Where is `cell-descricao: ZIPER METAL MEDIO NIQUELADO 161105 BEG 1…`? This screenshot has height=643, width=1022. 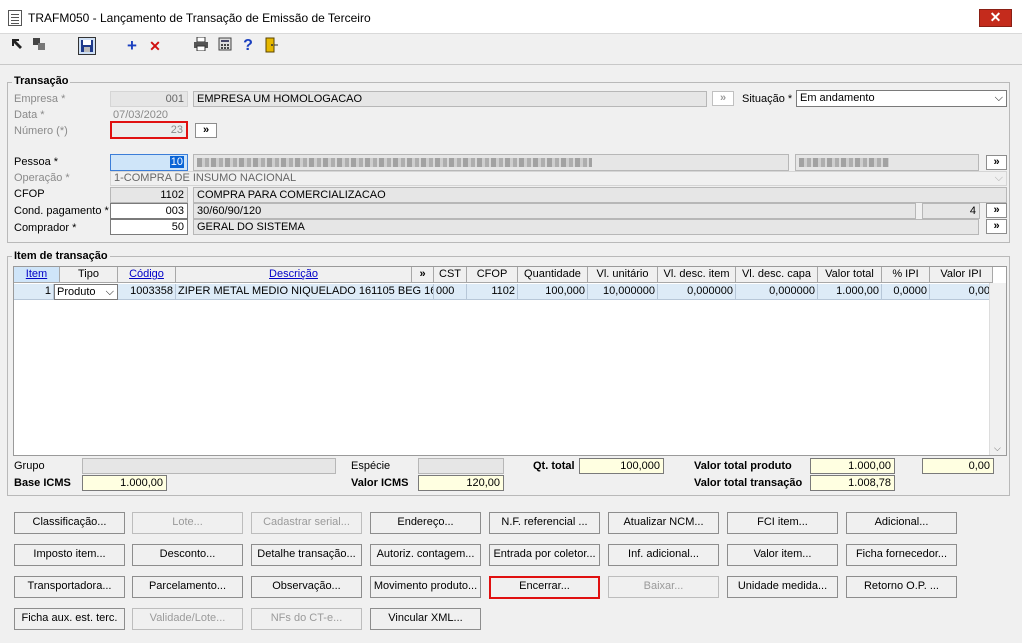
cell-descricao: ZIPER METAL MEDIO NIQUELADO 161105 BEG 1… is located at coordinates (305, 292).